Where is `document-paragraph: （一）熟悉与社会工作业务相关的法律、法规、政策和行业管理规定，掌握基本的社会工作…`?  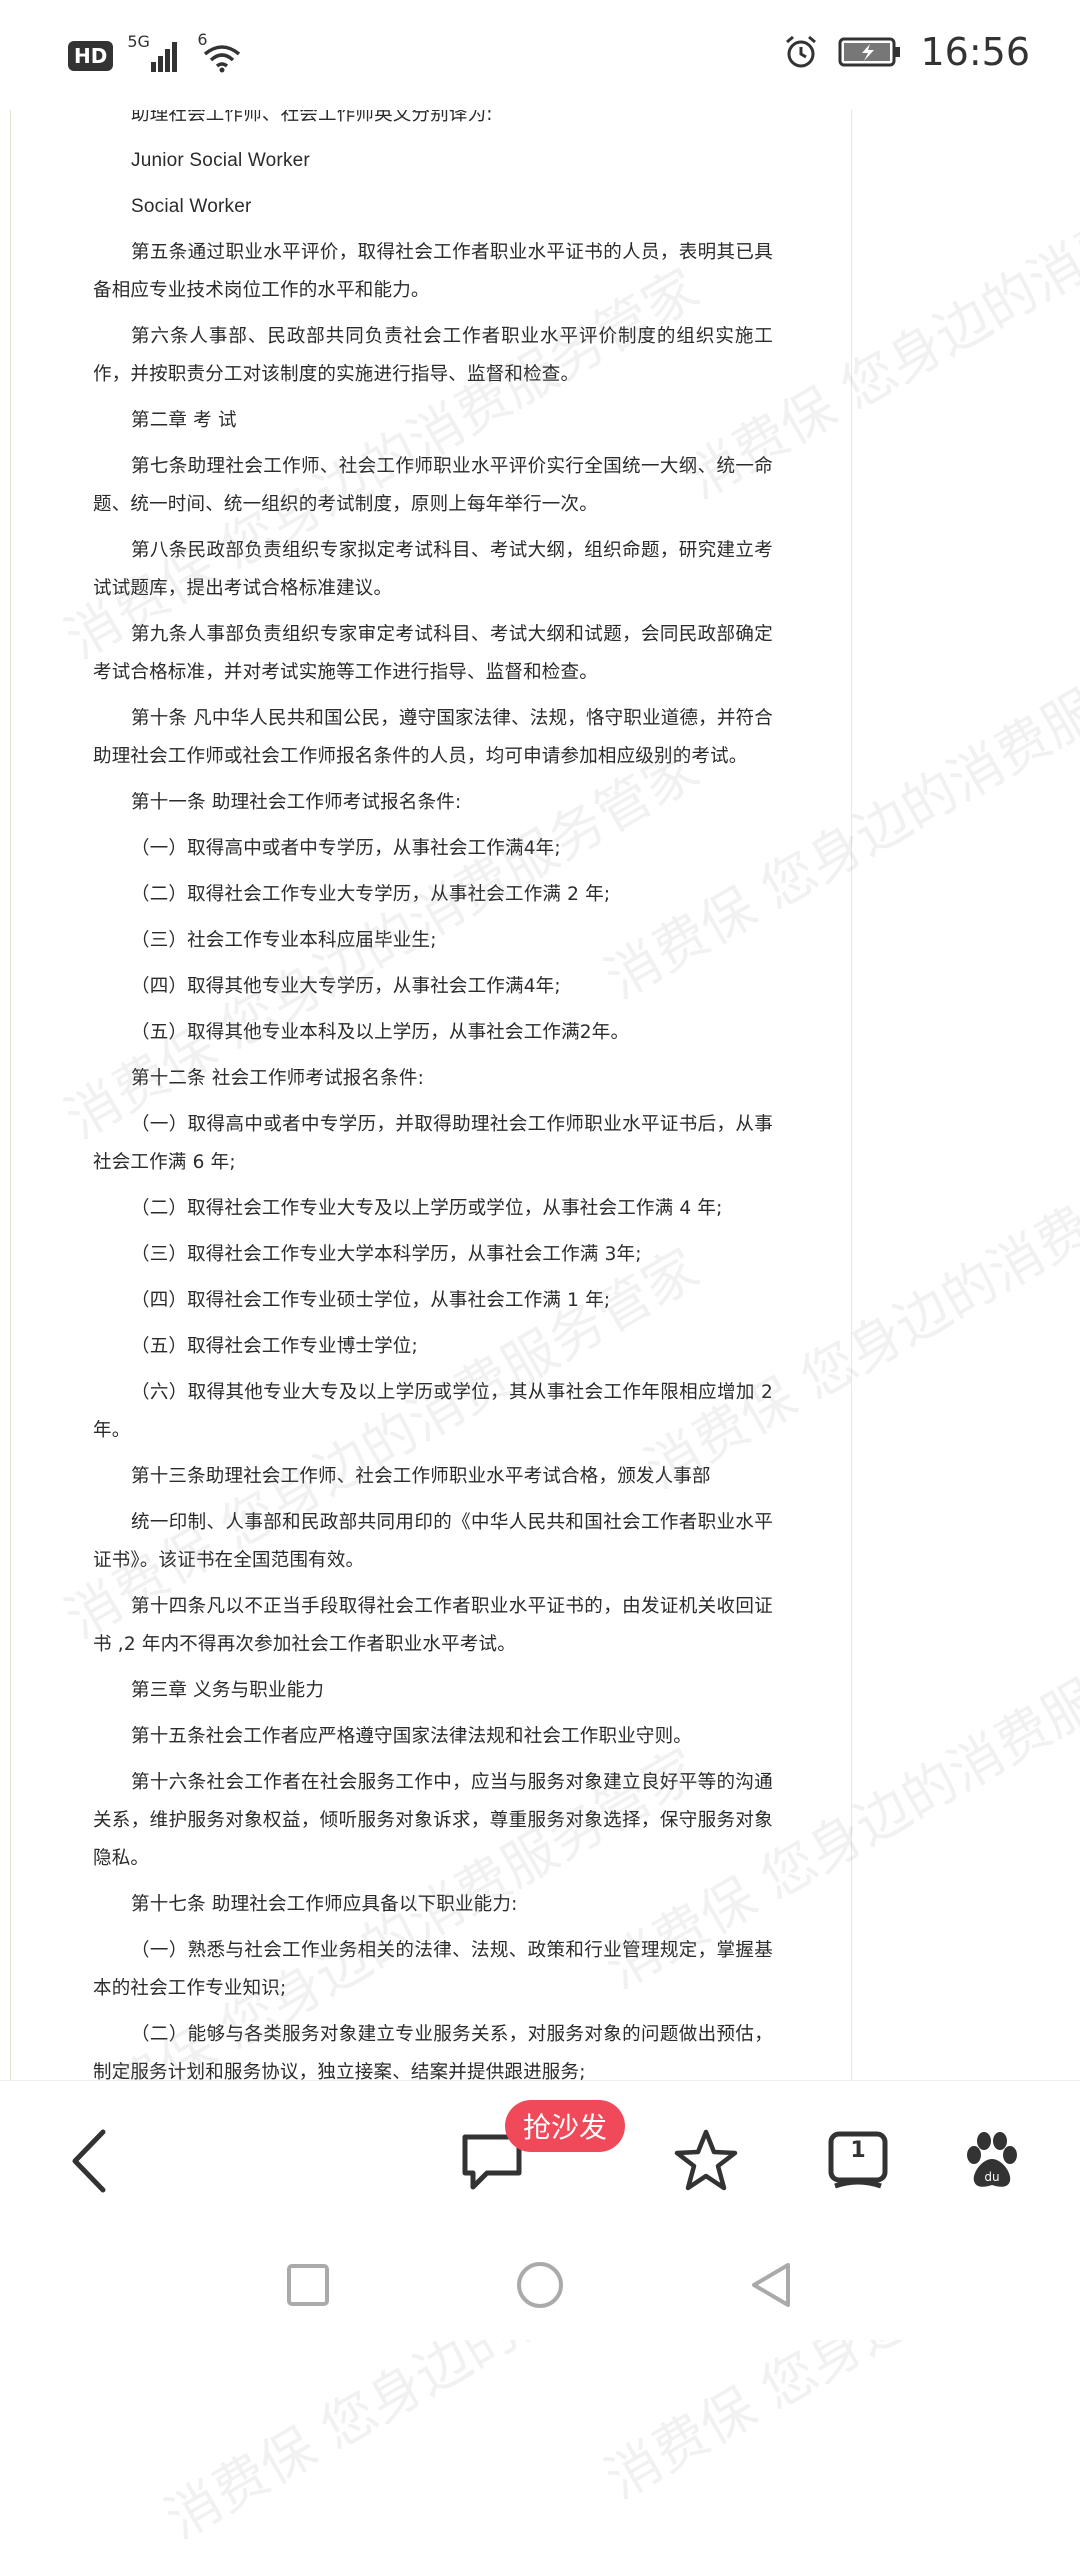 document-paragraph: （一）熟悉与社会工作业务相关的法律、法规、政策和行业管理规定，掌握基本的社会工作… is located at coordinates (433, 1969).